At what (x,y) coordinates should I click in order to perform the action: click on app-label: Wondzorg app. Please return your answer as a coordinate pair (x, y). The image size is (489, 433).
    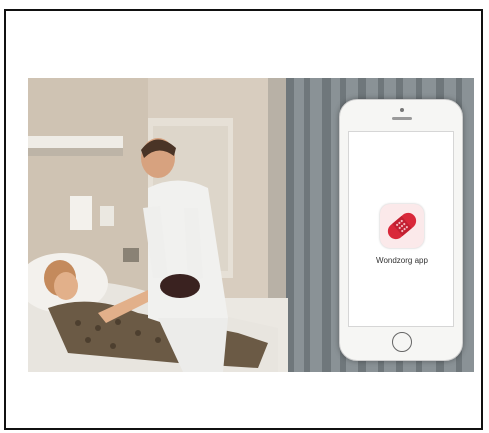
    Looking at the image, I should click on (402, 260).